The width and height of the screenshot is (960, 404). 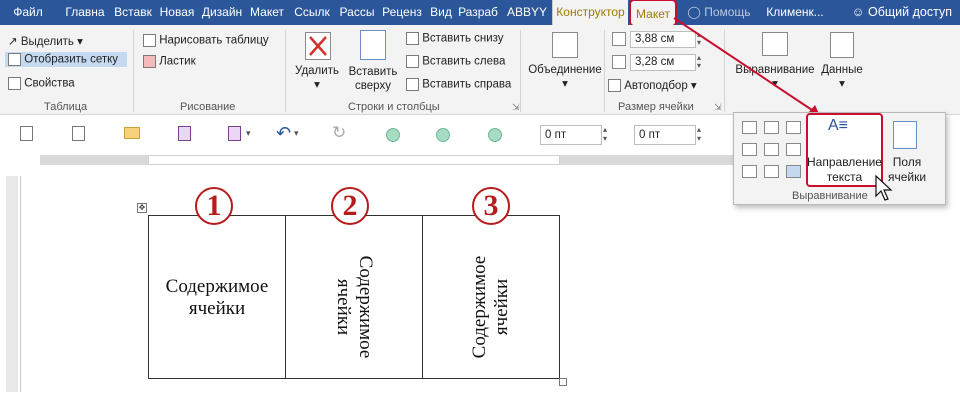 I want to click on autofit-icon, so click(x=614, y=86).